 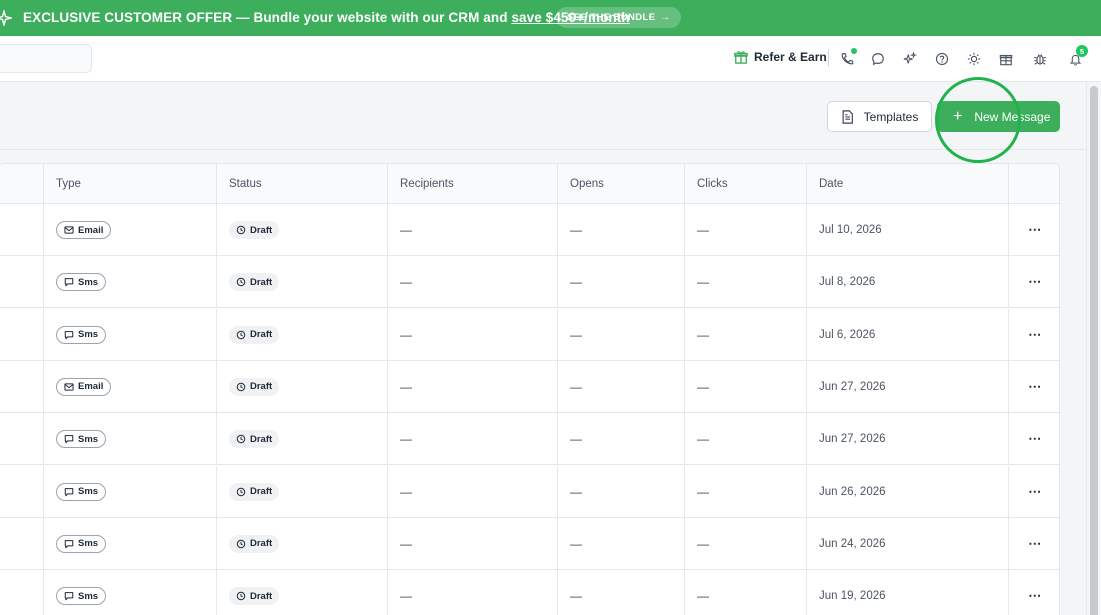 I want to click on scrollbar-thumb, so click(x=1094, y=350).